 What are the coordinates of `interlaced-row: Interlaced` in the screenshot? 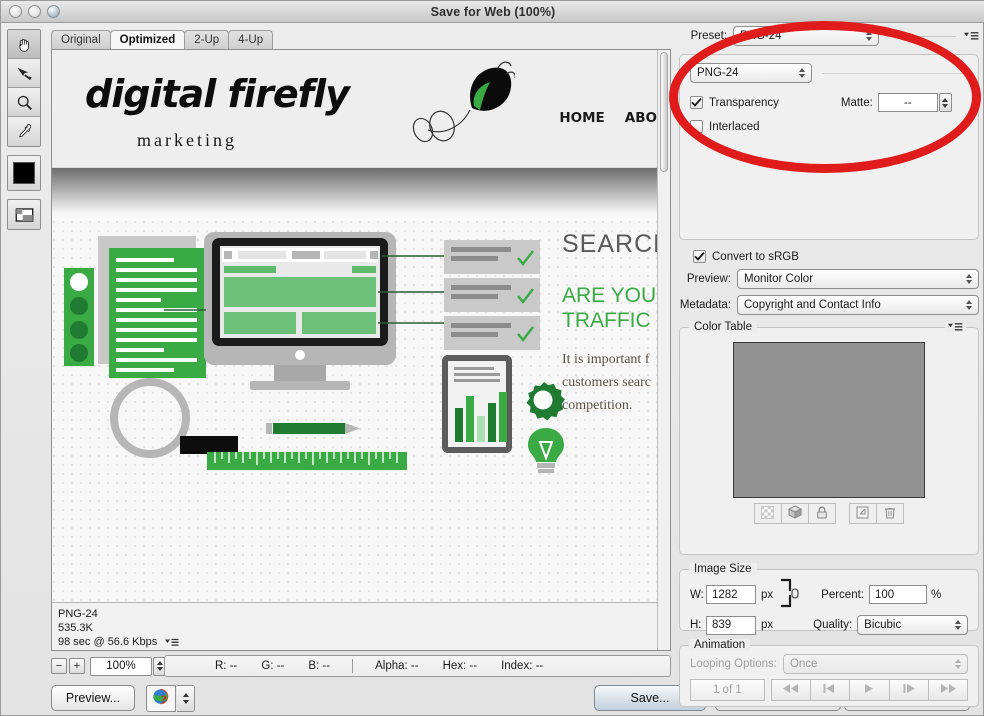 It's located at (829, 126).